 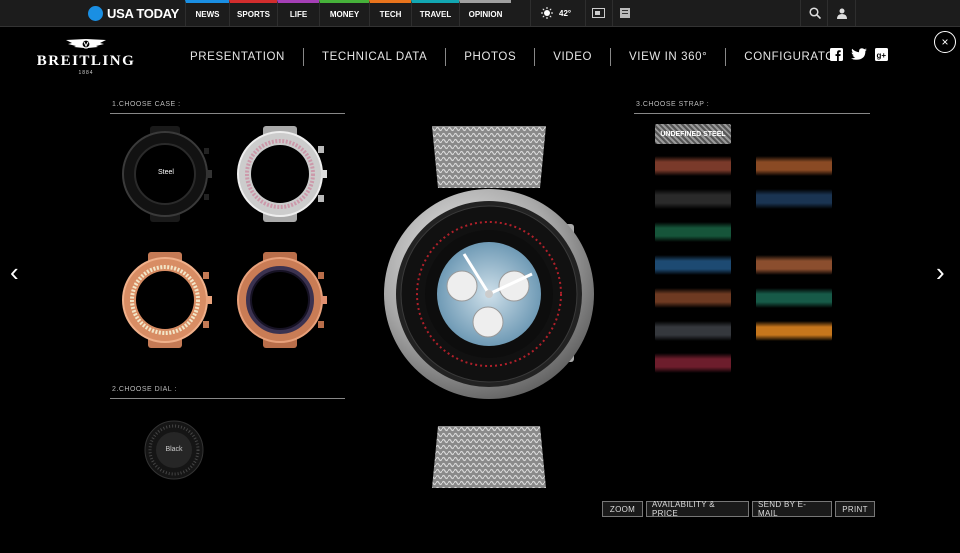 I want to click on case-section-divider, so click(x=227, y=113).